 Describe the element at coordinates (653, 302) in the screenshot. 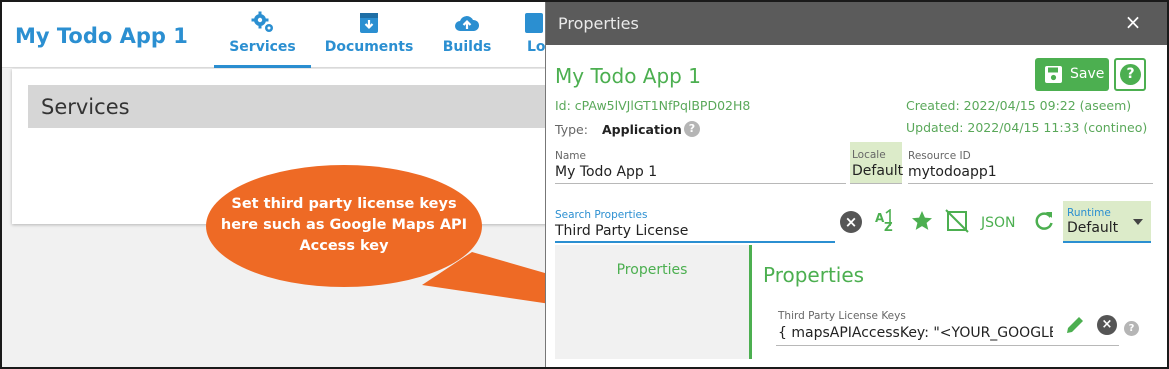

I see `properties-side-nav: Properties` at that location.